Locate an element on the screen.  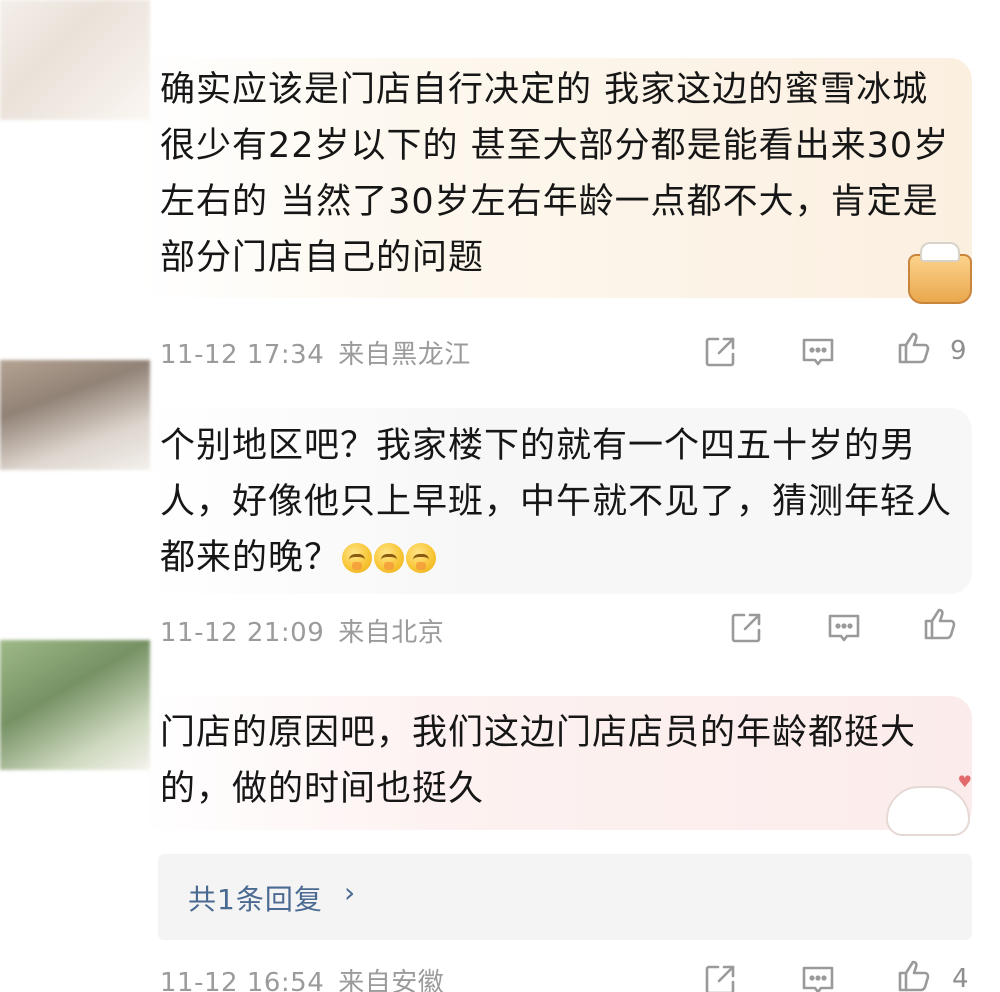
view-replies-link: 共1条回复 is located at coordinates (255, 898).